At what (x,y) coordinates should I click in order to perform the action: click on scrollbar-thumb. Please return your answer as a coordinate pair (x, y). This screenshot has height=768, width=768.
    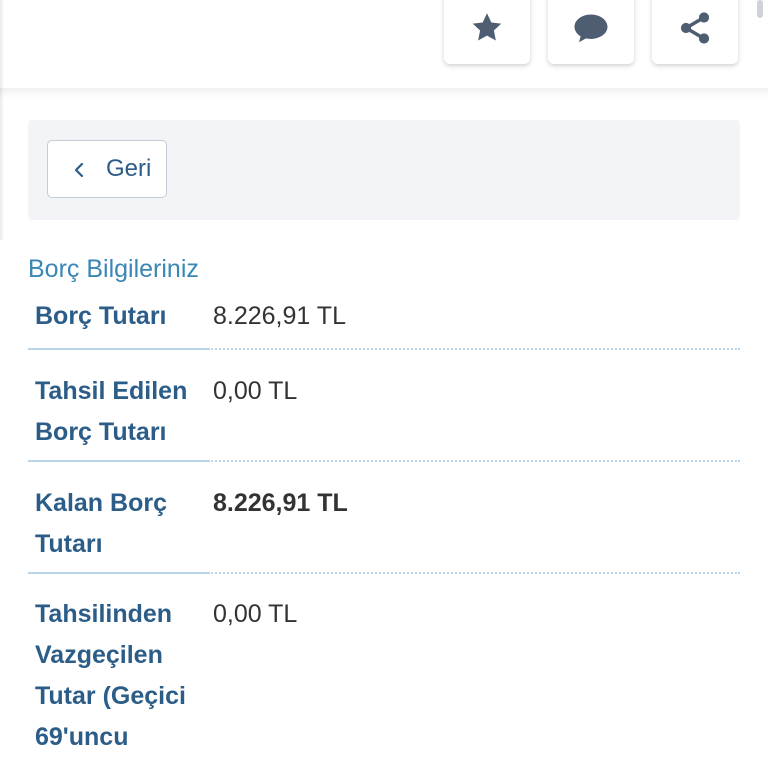
    Looking at the image, I should click on (760, 9).